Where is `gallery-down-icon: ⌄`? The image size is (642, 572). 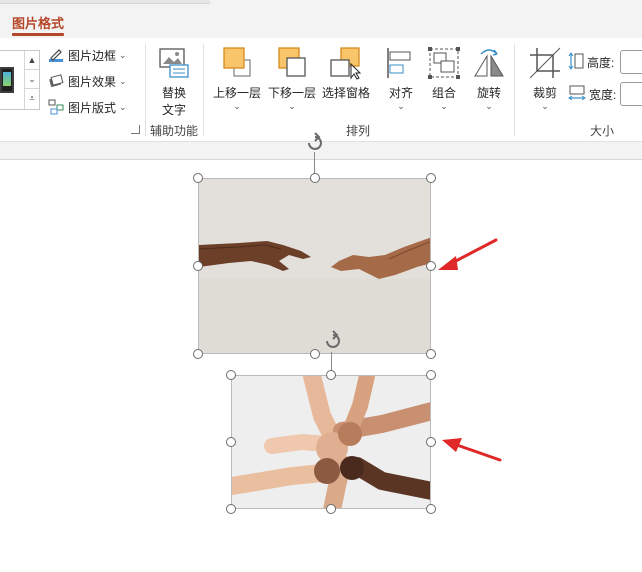
gallery-down-icon: ⌄ is located at coordinates (32, 79).